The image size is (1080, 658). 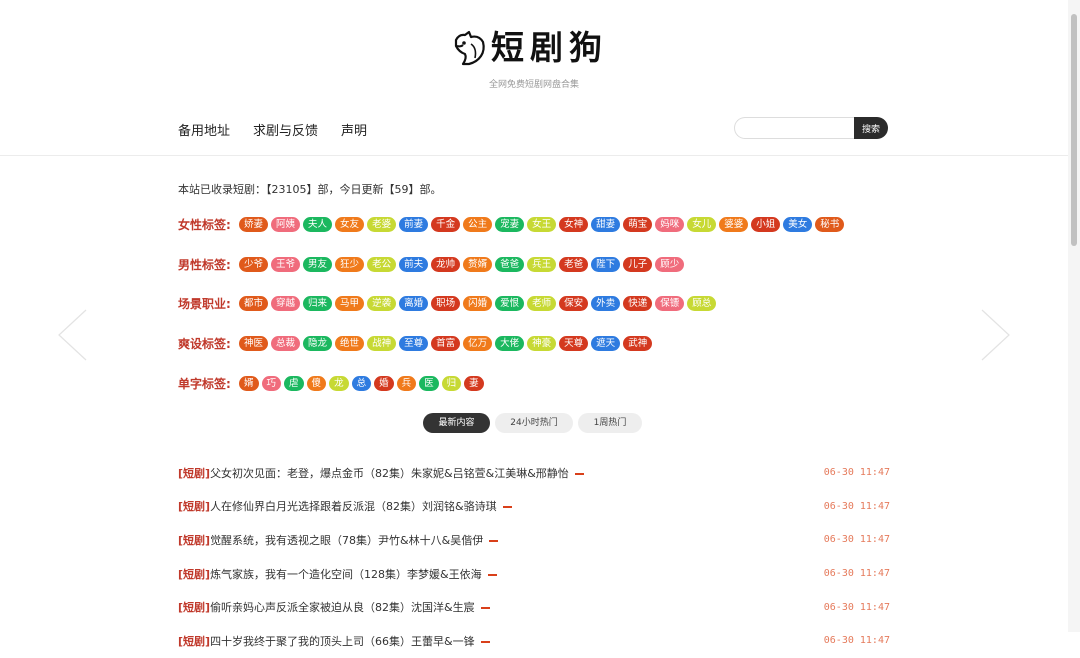 I want to click on tab-24h-hot: 24小时热门, so click(x=534, y=423).